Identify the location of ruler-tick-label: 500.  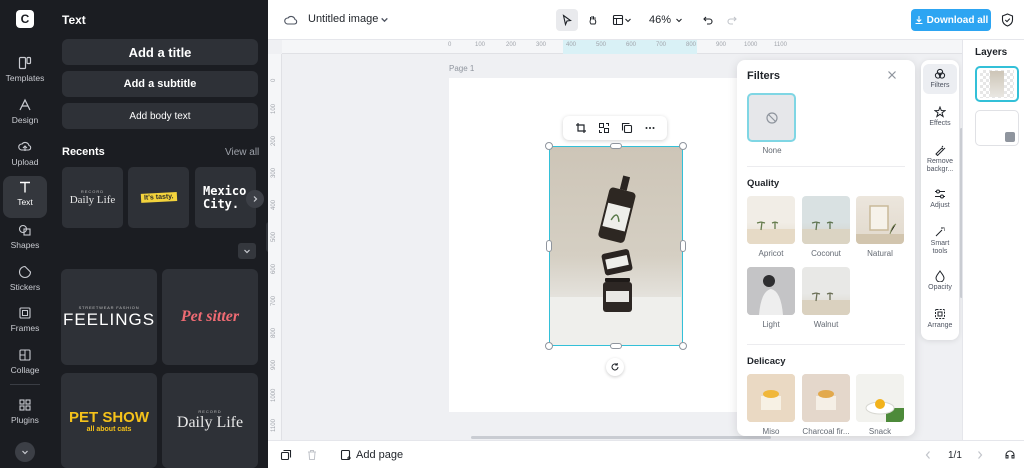
(601, 45).